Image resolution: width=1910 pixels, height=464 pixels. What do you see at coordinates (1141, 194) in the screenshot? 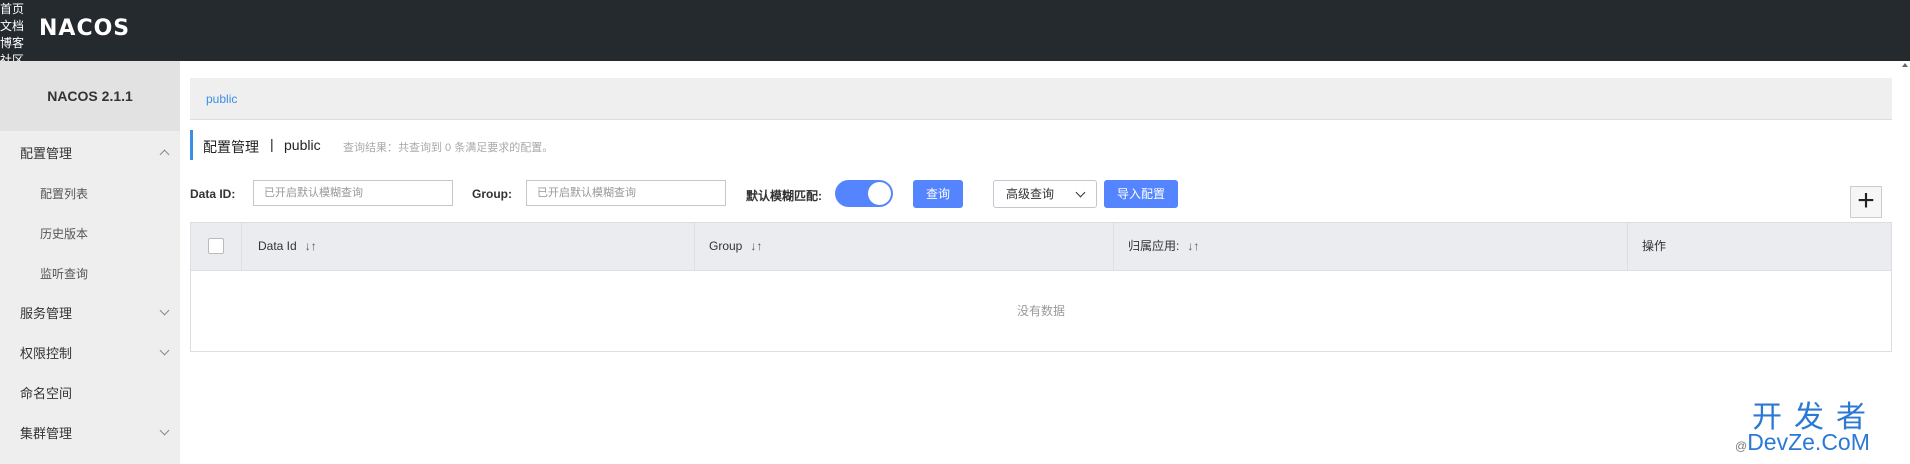
I see `import-config-button: 导入配置` at bounding box center [1141, 194].